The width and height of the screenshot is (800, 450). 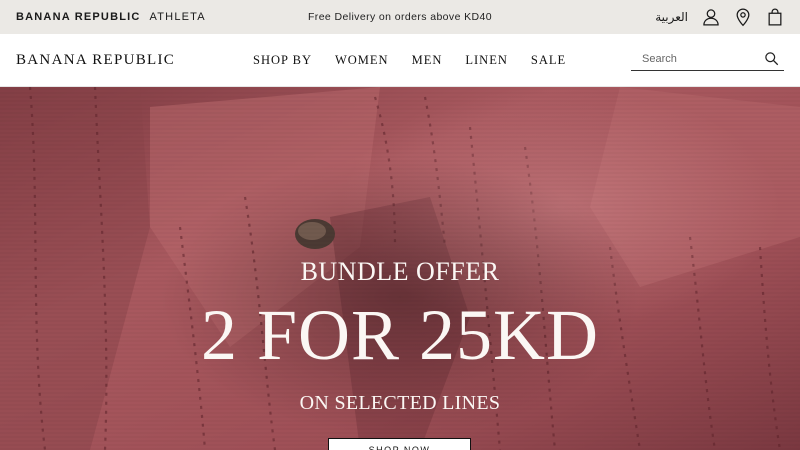 I want to click on account-icon, so click(x=711, y=17).